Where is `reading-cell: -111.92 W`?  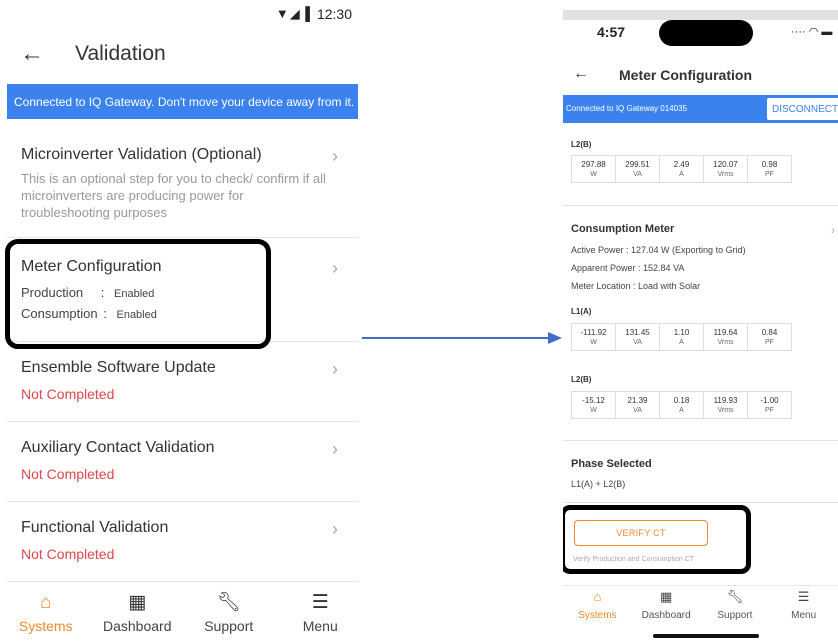 reading-cell: -111.92 W is located at coordinates (593, 337).